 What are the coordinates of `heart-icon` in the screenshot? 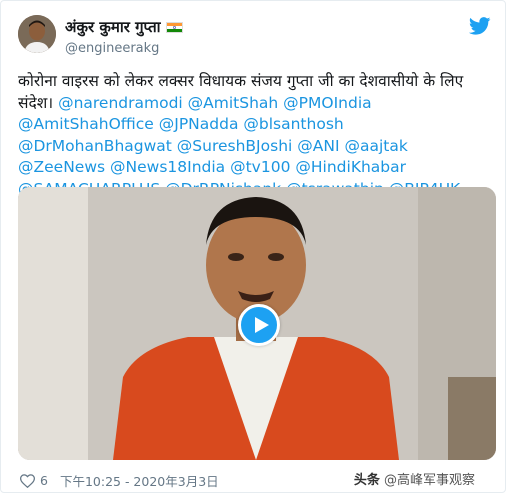 It's located at (27, 480).